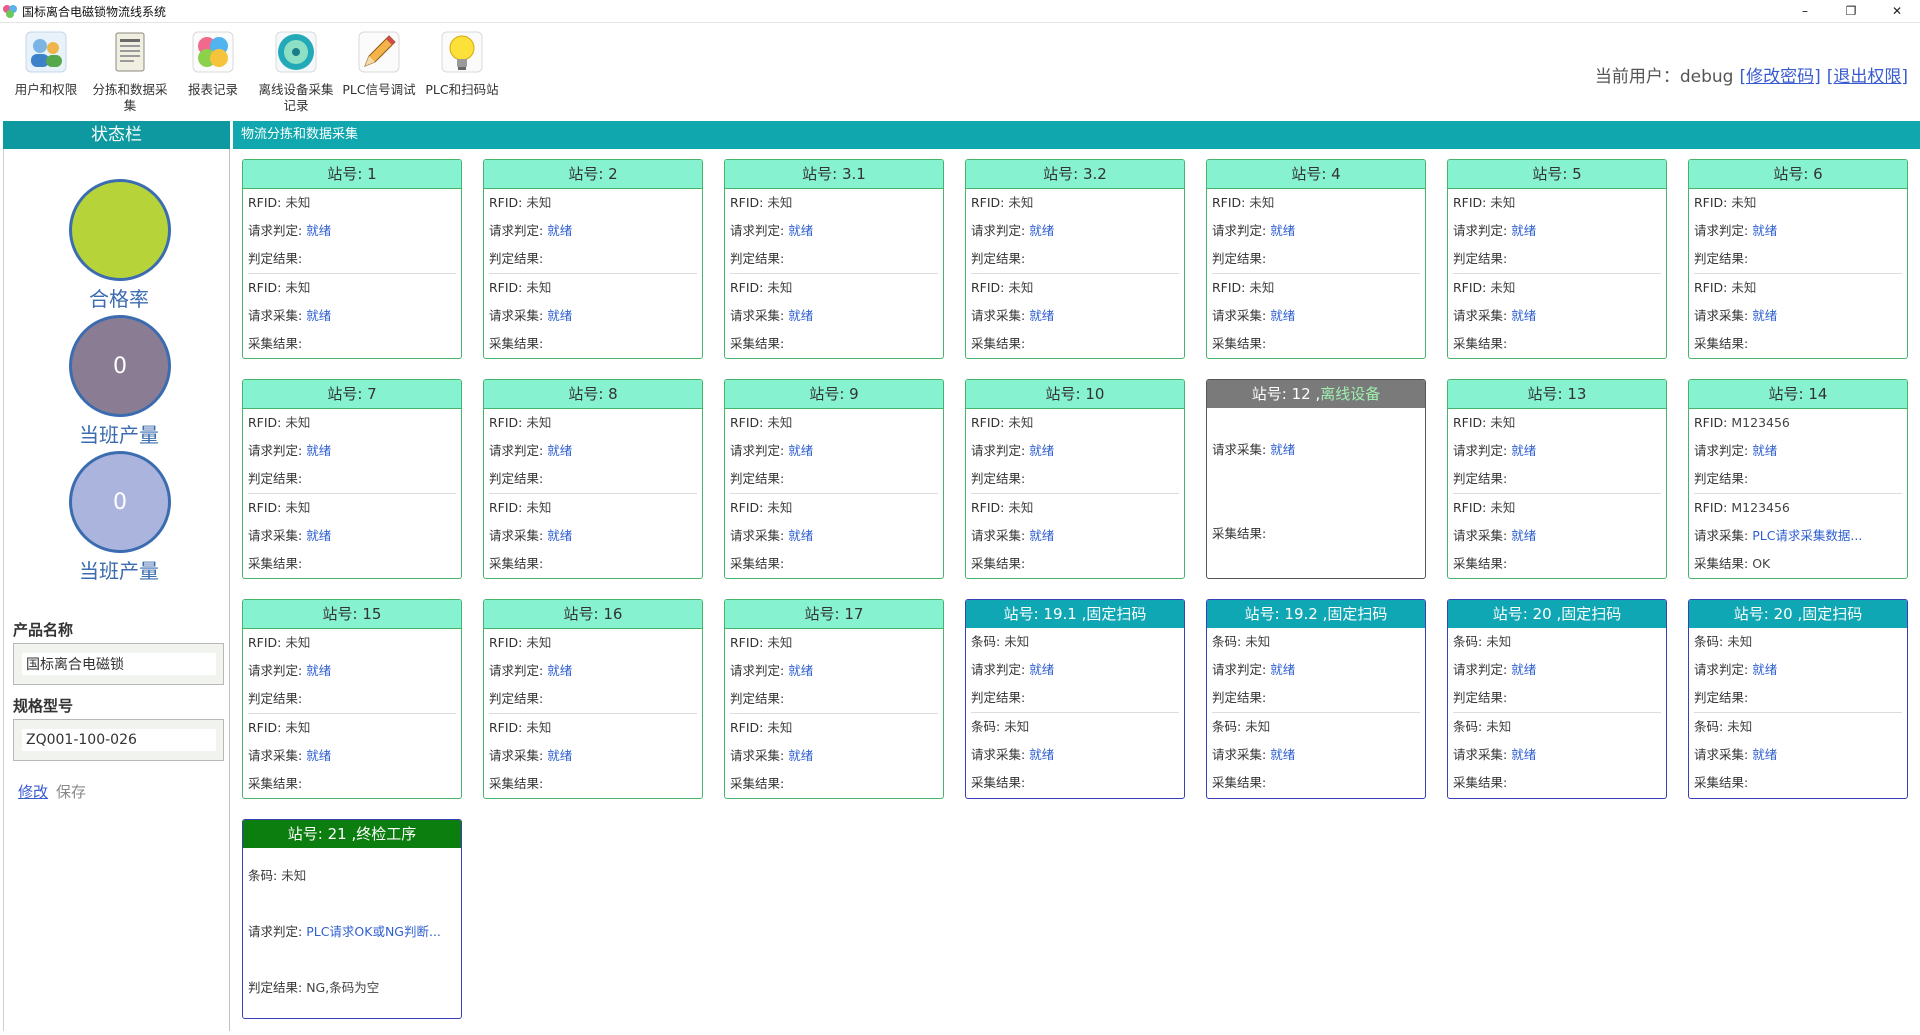 The height and width of the screenshot is (1035, 1920). Describe the element at coordinates (1316, 614) in the screenshot. I see `station-number: 站号: 19.2 ,固定扫码` at that location.